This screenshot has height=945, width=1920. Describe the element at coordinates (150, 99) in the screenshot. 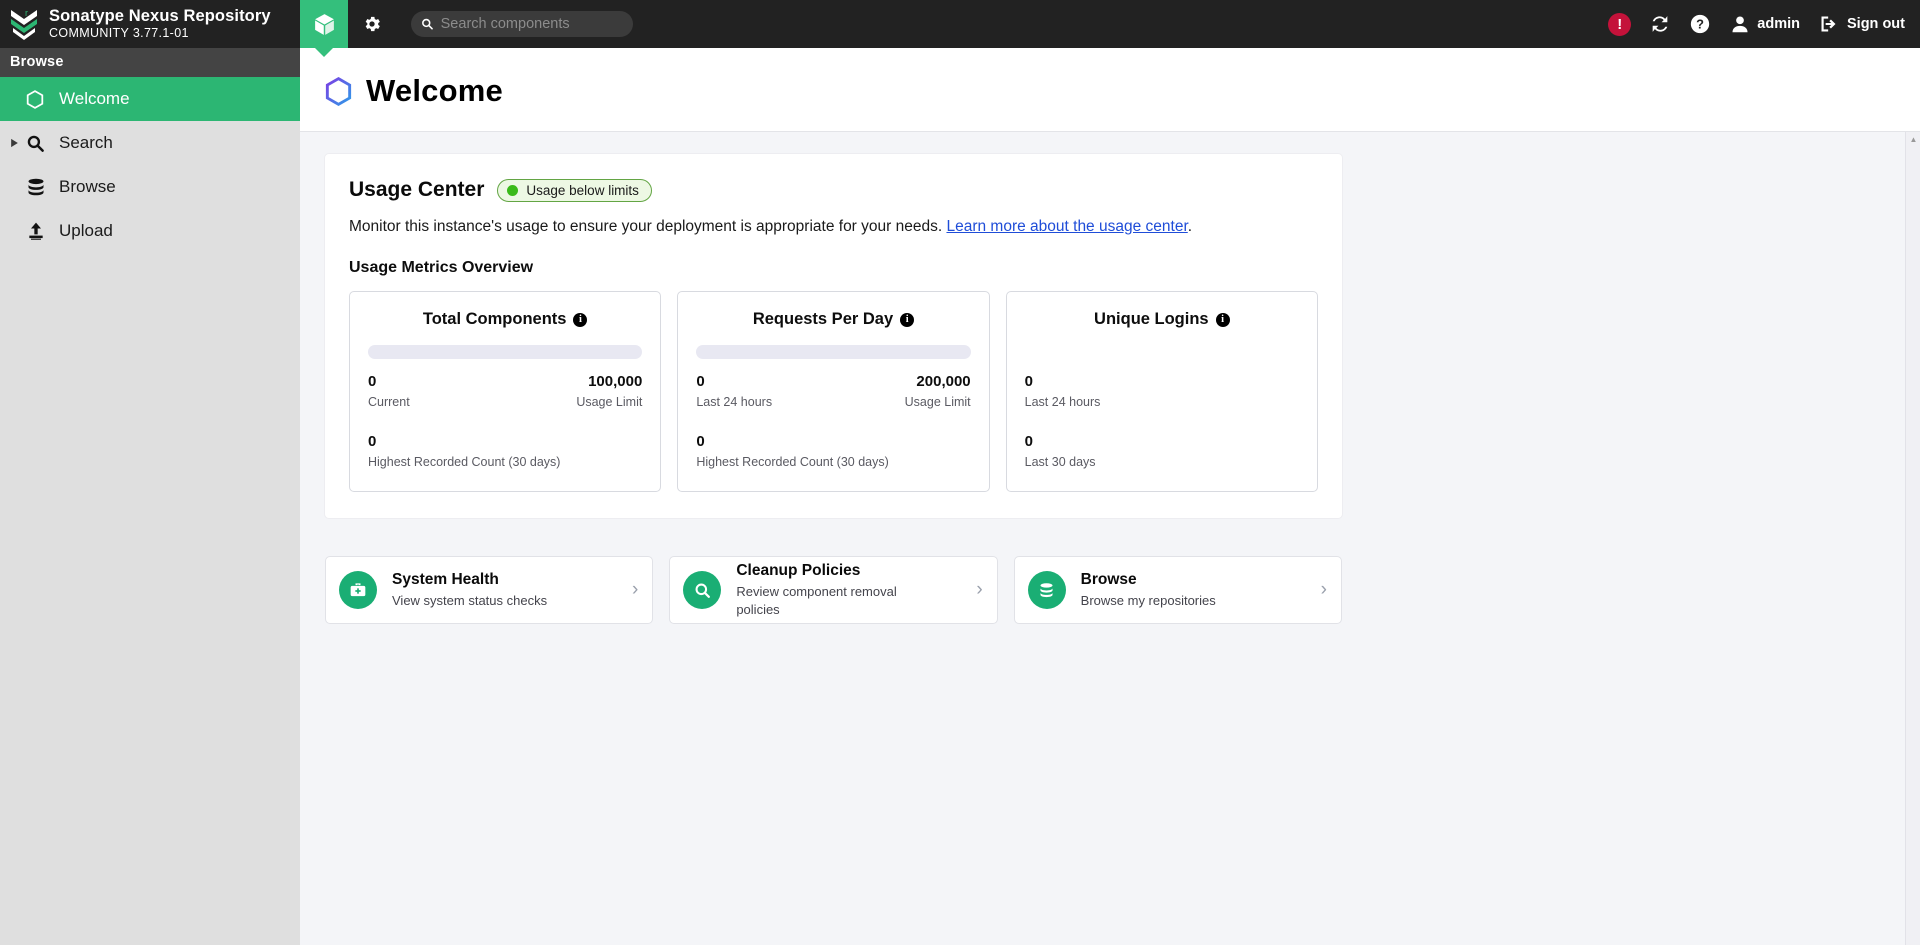

I see `sidebar-item-welcome: Welcome` at that location.